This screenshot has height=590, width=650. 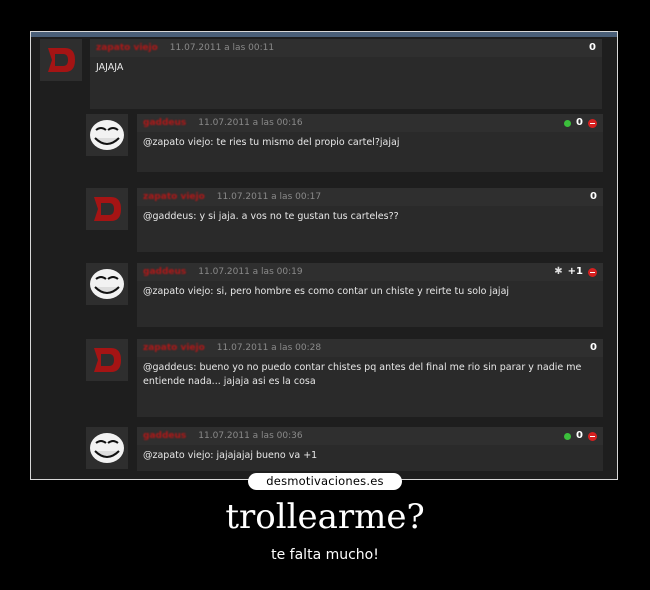 What do you see at coordinates (325, 517) in the screenshot?
I see `poster-title: trollearme?` at bounding box center [325, 517].